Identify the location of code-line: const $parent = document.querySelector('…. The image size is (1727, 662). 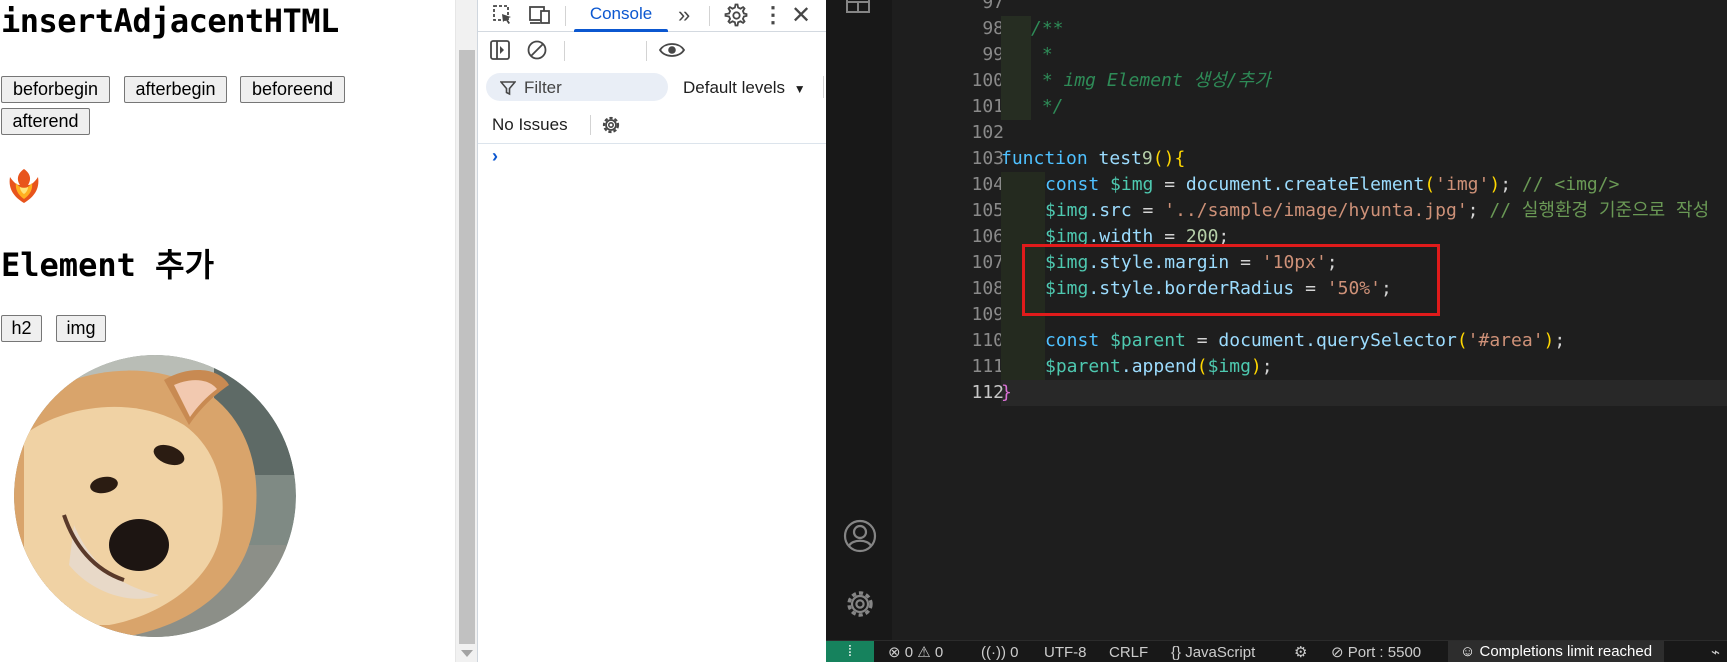
(1283, 341).